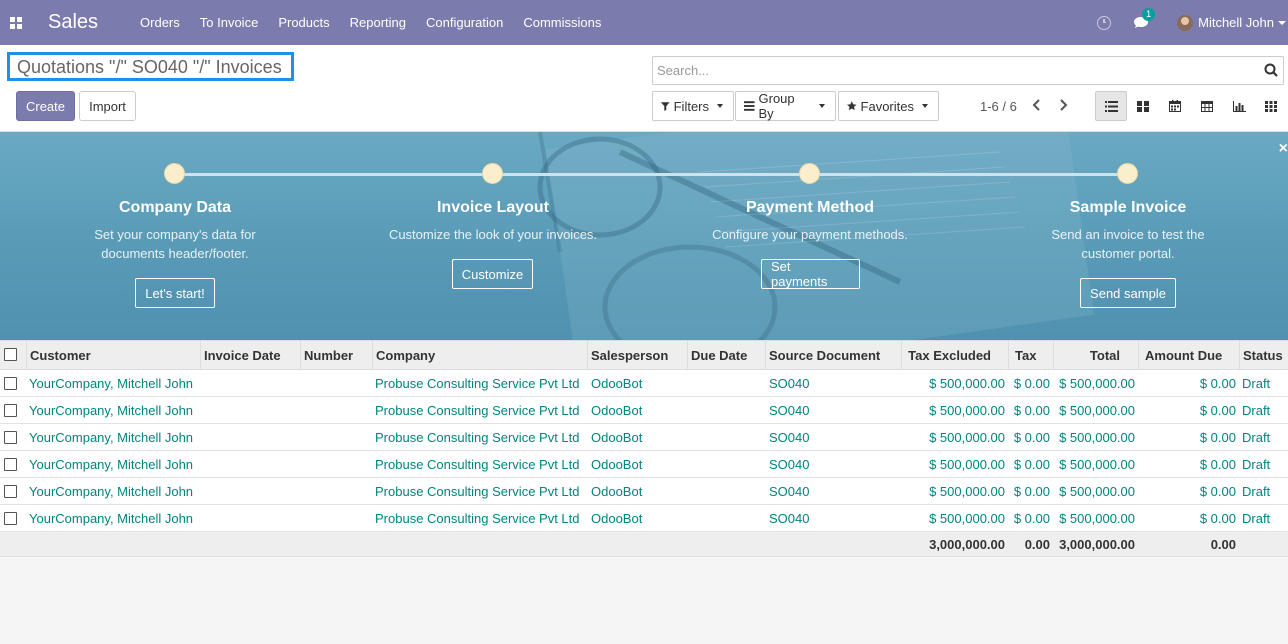 The width and height of the screenshot is (1288, 644). What do you see at coordinates (1144, 18) in the screenshot?
I see `chat-icon: 1` at bounding box center [1144, 18].